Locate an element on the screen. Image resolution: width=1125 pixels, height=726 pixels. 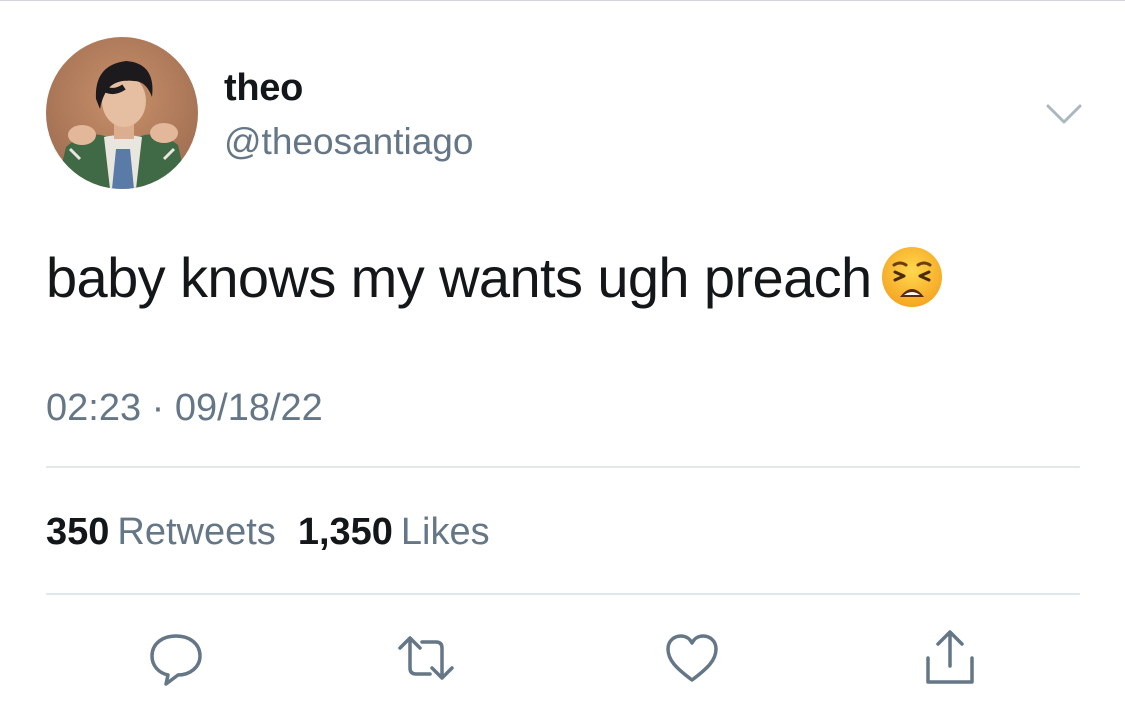
display-name: theo is located at coordinates (263, 88).